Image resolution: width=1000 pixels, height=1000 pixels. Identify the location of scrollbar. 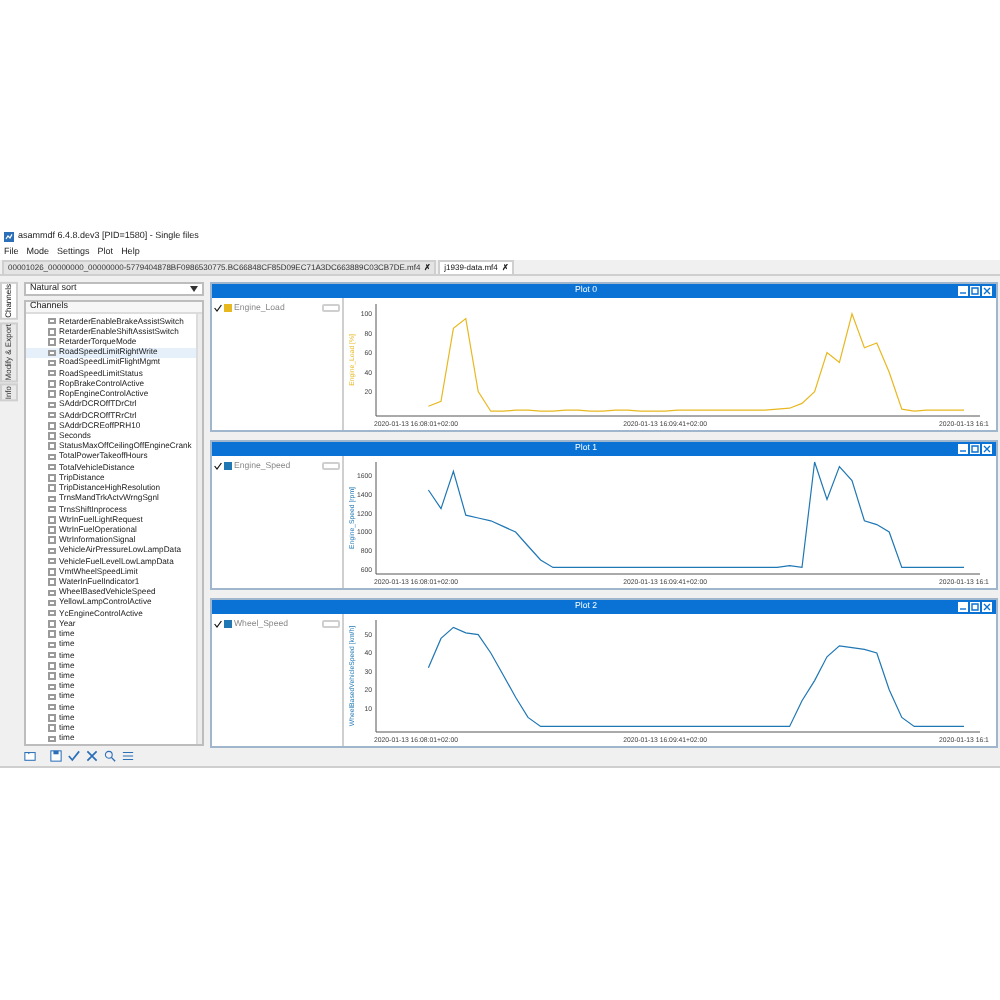
(199, 529).